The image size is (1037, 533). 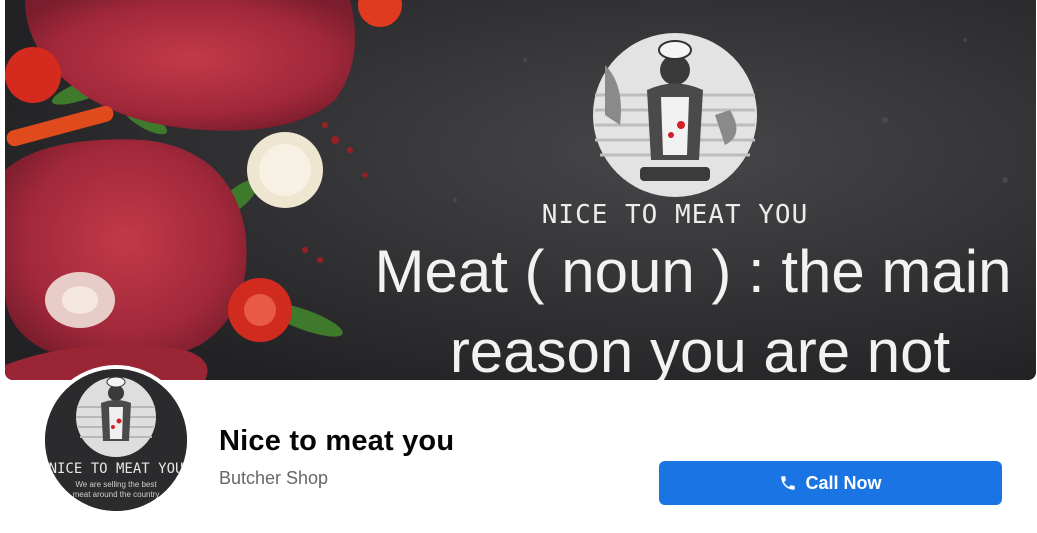 What do you see at coordinates (116, 469) in the screenshot?
I see `avatar-logo-text: NICE TO MEAT YOU` at bounding box center [116, 469].